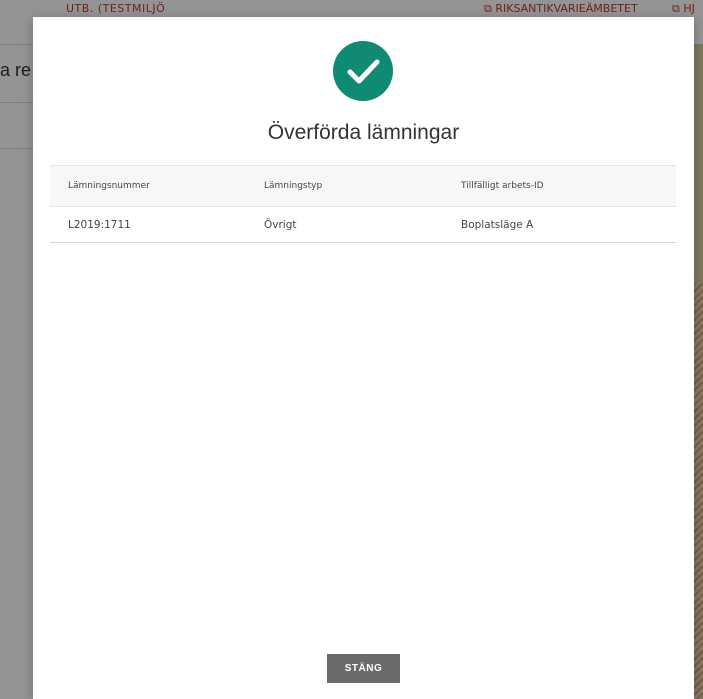 The image size is (703, 699). Describe the element at coordinates (502, 186) in the screenshot. I see `column-header-arbets-id: Tillfälligt arbets-ID` at that location.